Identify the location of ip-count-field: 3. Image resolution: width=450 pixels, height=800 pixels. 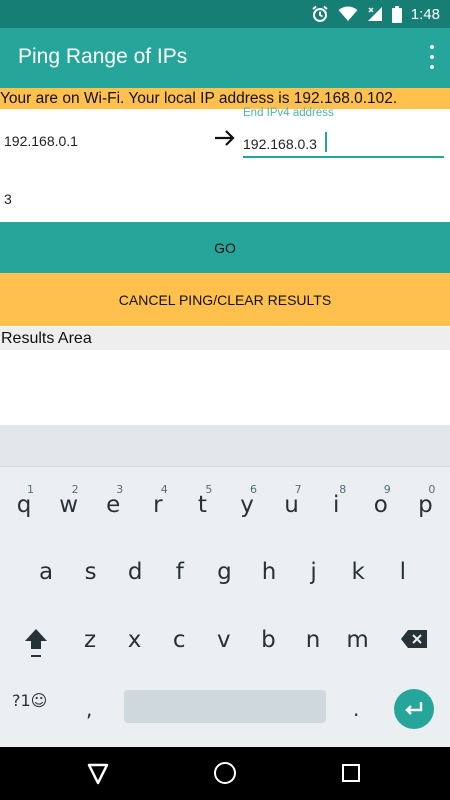
(8, 199).